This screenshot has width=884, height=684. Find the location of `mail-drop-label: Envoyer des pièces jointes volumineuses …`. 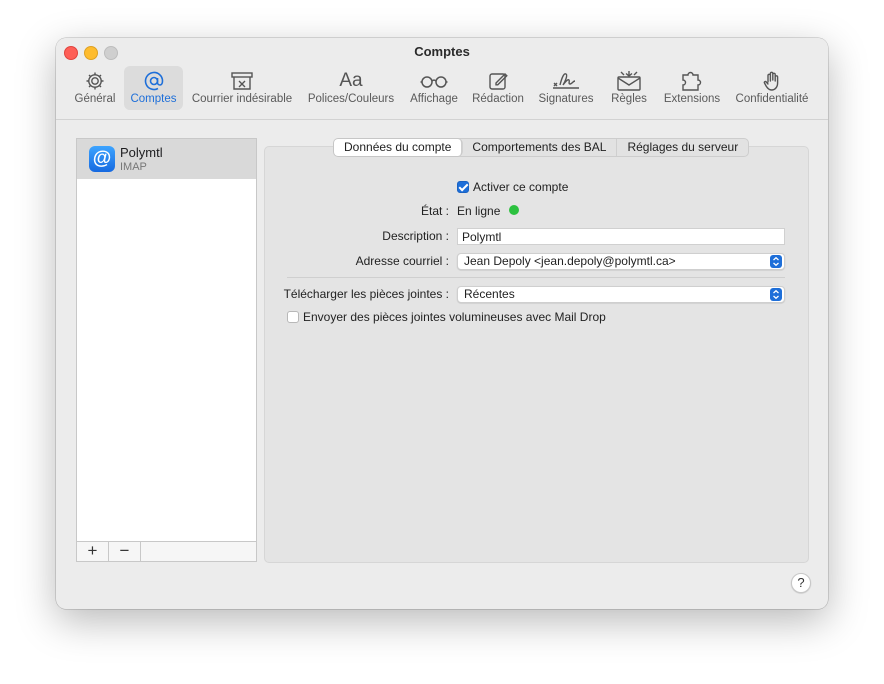

mail-drop-label: Envoyer des pièces jointes volumineuses … is located at coordinates (454, 317).